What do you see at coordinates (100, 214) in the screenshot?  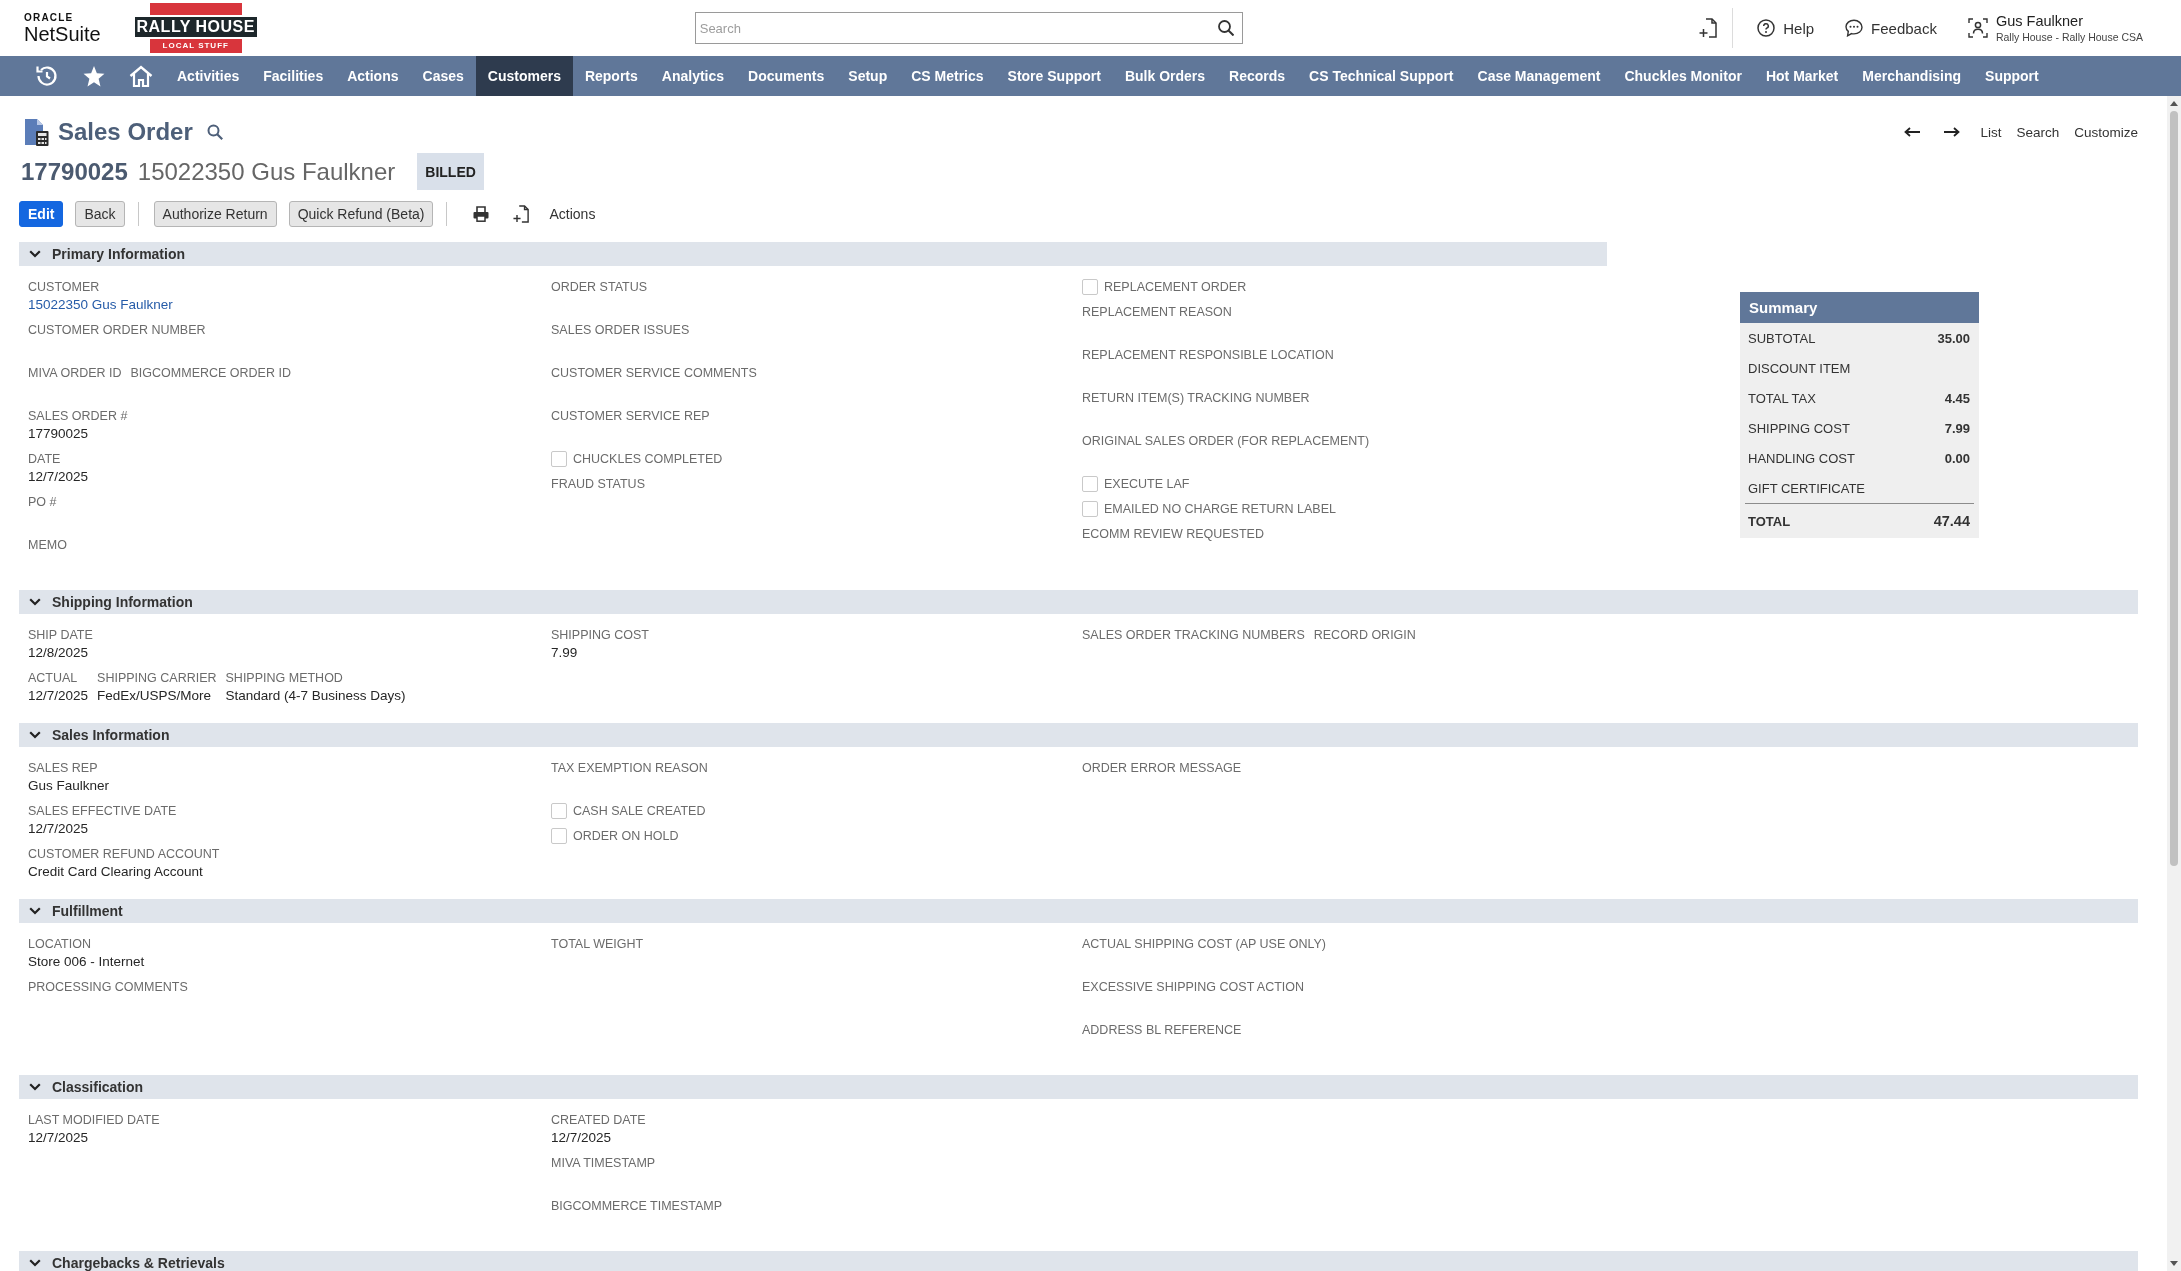 I see `toolbar-button: Back` at bounding box center [100, 214].